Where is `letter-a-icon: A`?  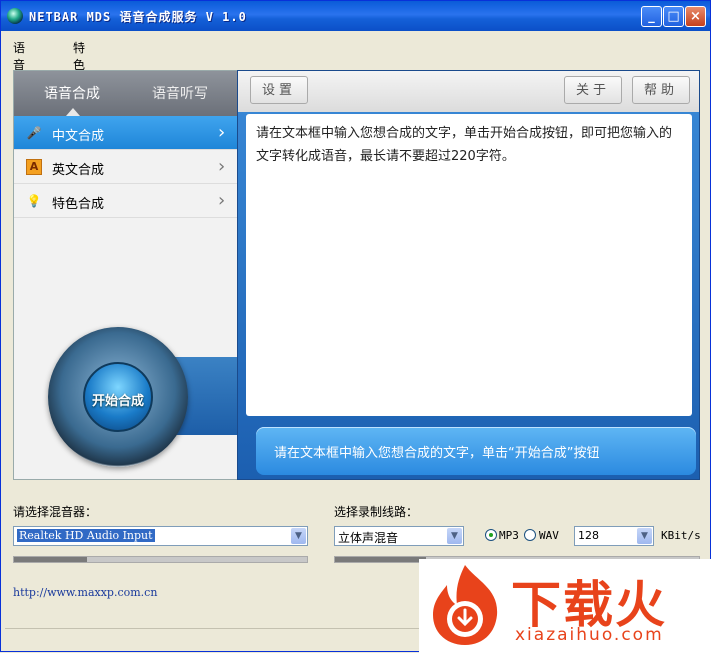 letter-a-icon: A is located at coordinates (34, 167).